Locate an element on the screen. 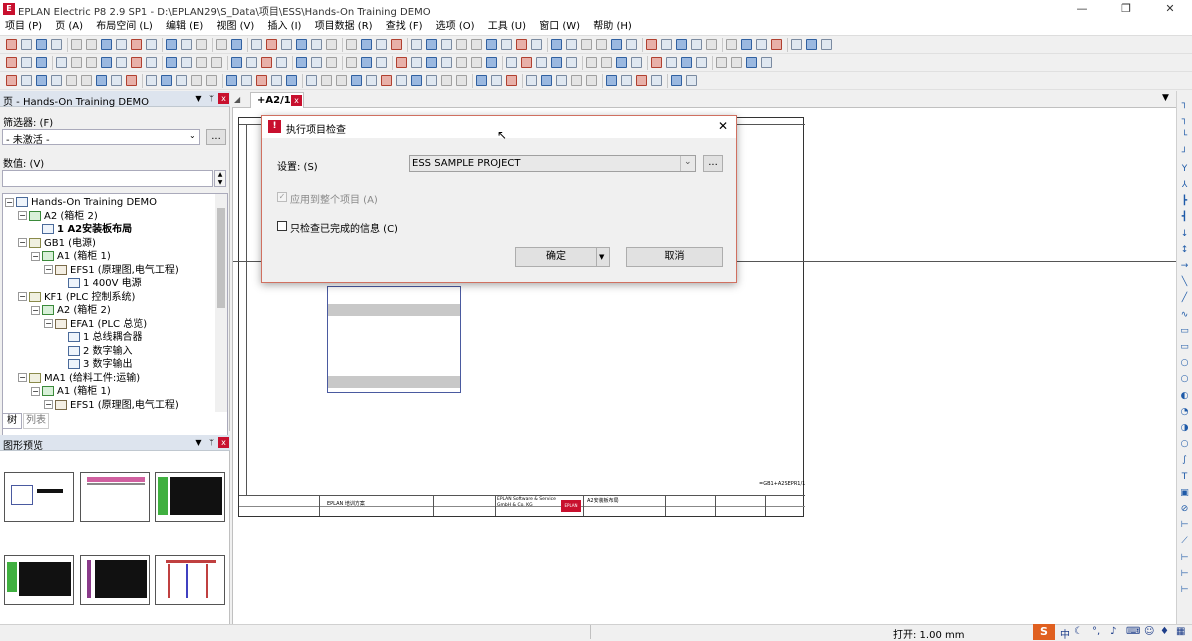  keyboard-icon: ⌨ is located at coordinates (1133, 631).